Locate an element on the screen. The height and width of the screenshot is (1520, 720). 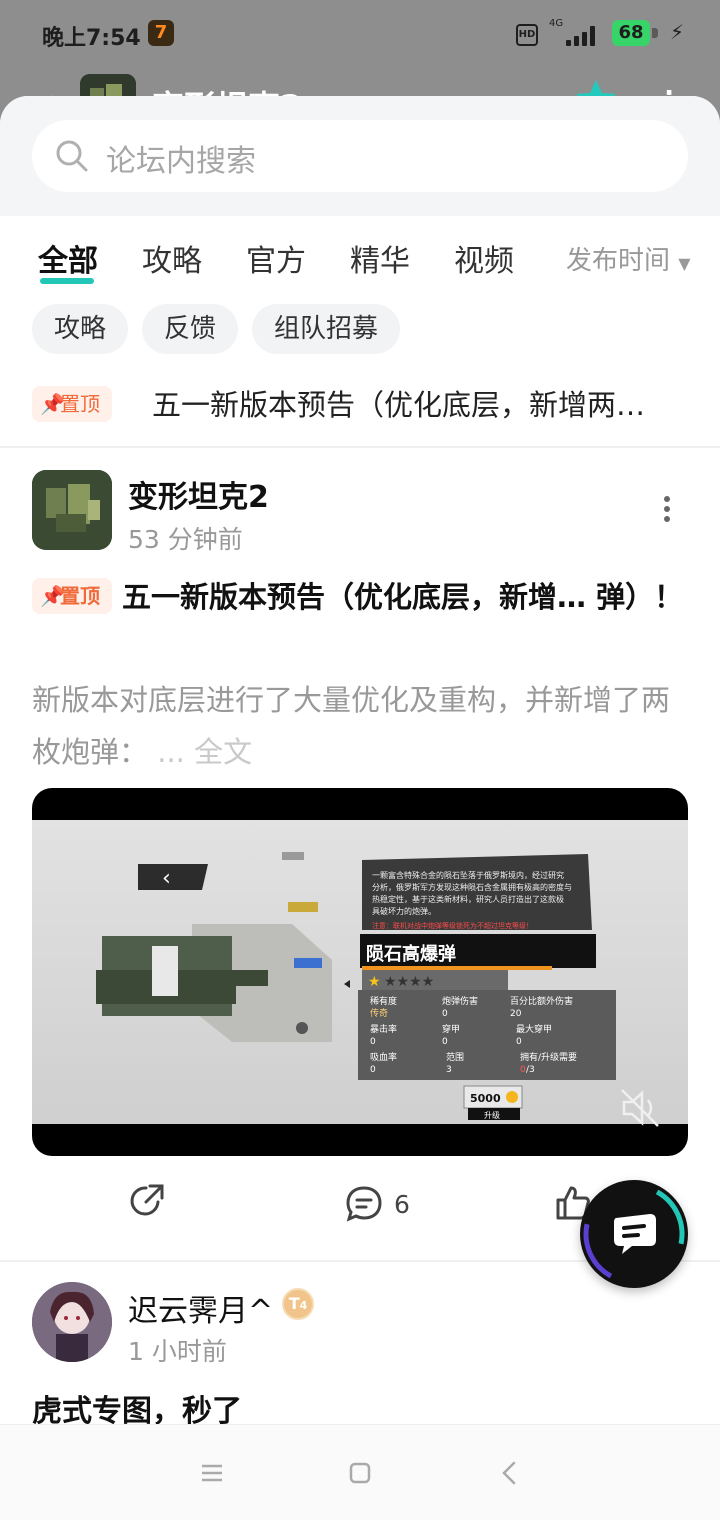
post2-time: 1 小时前 is located at coordinates (177, 1351).